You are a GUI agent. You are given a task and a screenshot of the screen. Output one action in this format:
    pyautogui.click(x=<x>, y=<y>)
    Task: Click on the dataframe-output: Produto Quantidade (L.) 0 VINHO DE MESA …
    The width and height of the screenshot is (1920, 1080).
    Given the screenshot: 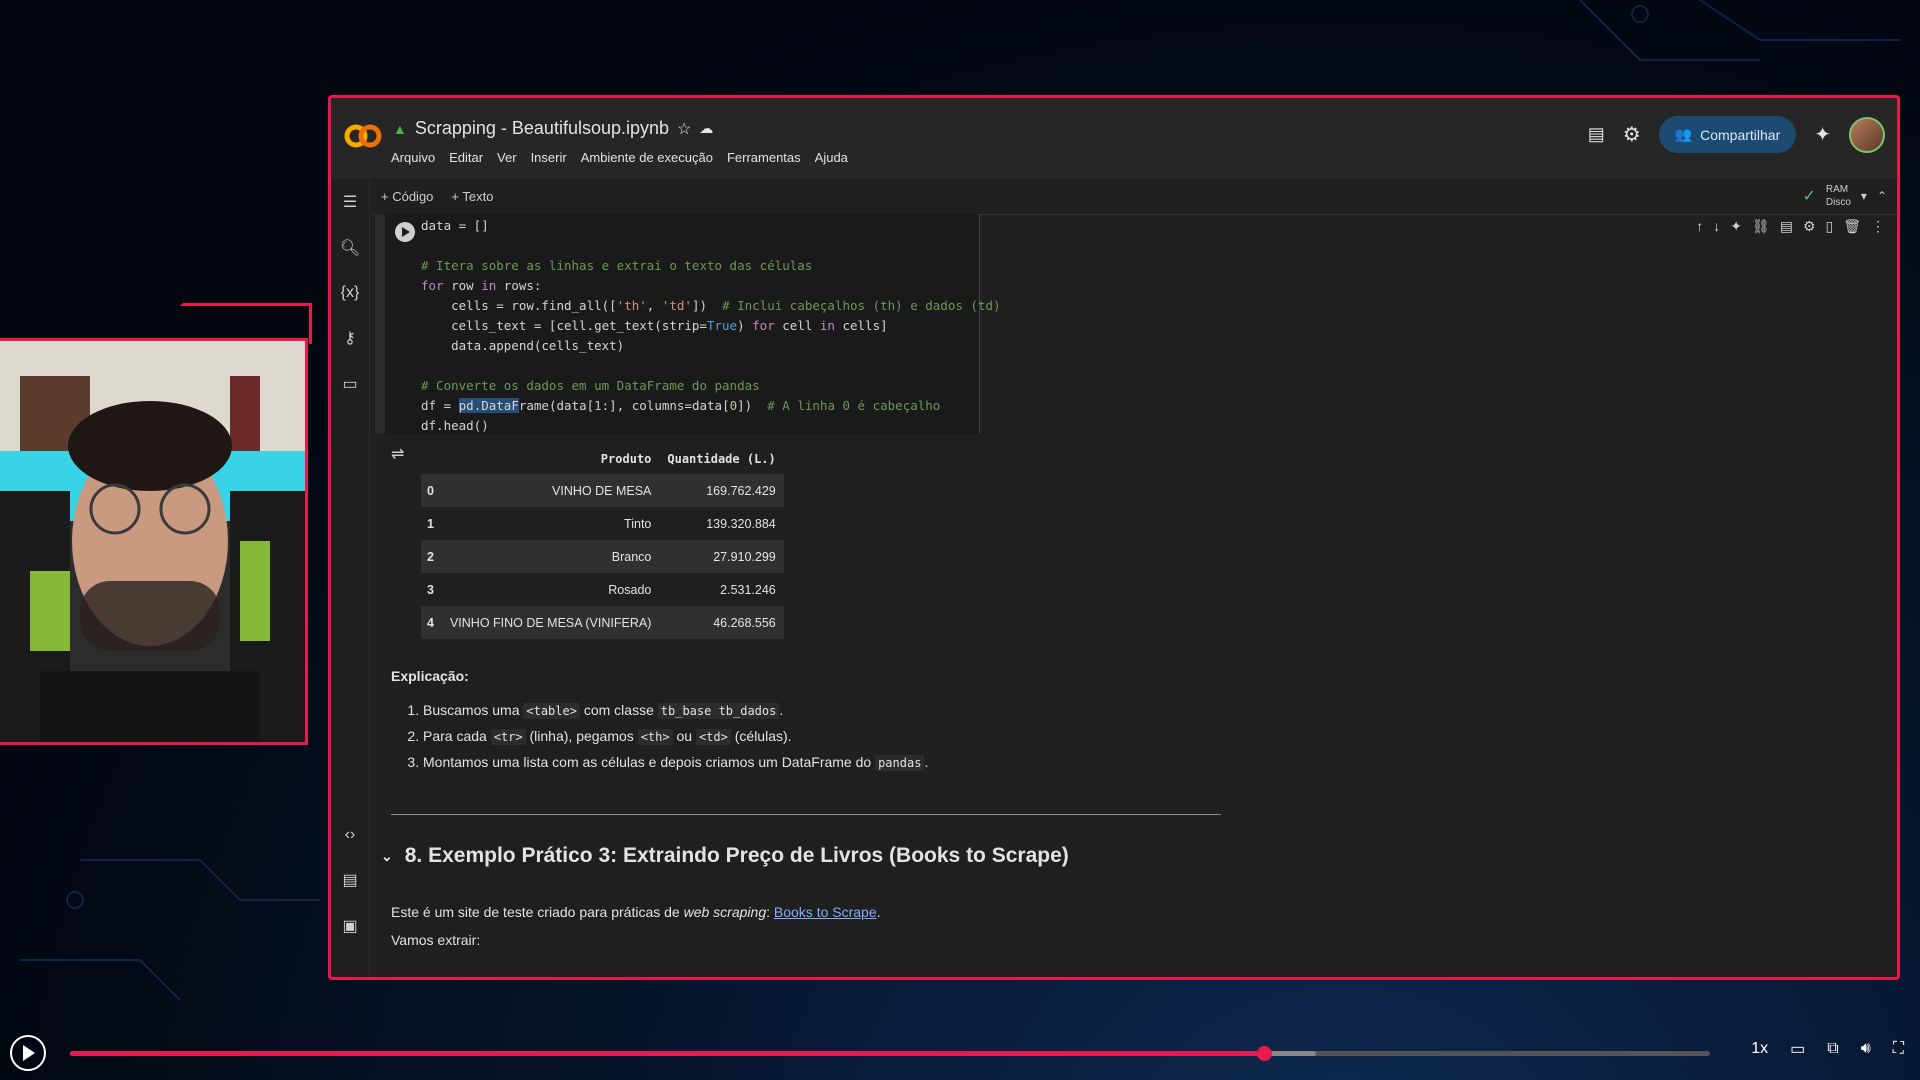 What is the action you would take?
    pyautogui.click(x=602, y=541)
    